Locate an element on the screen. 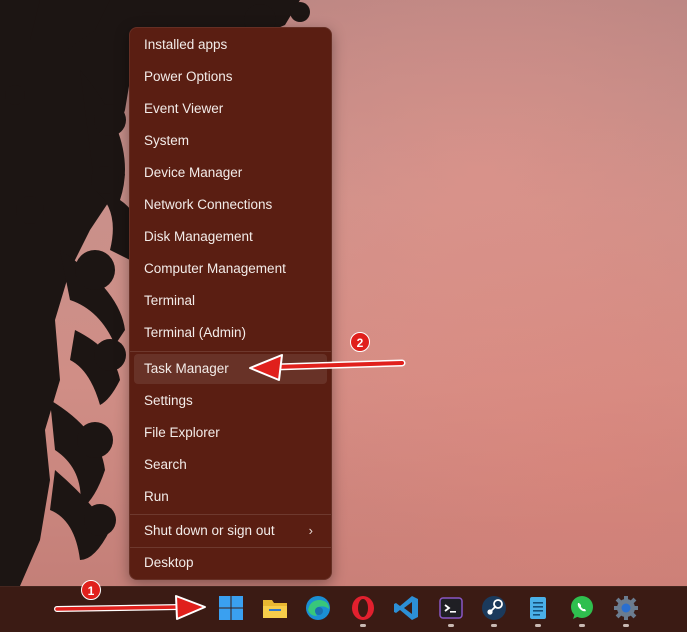 This screenshot has height=632, width=687. terminal-icon is located at coordinates (451, 608).